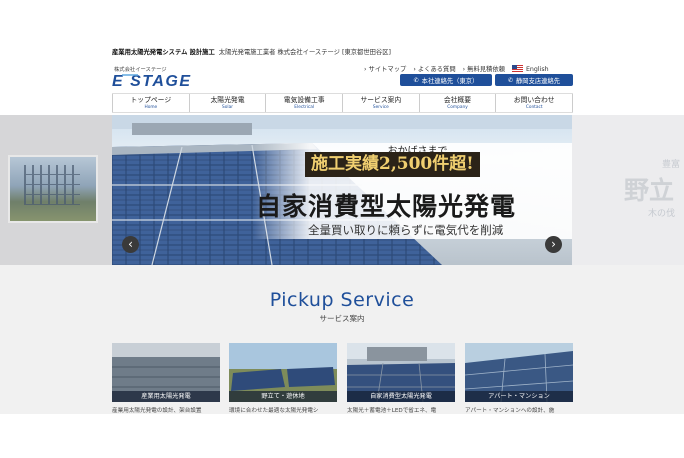  I want to click on prev-slide-image, so click(53, 189).